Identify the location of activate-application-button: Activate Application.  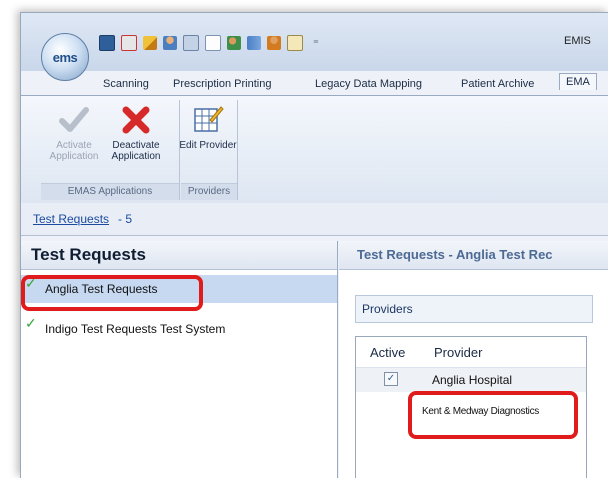
(74, 133).